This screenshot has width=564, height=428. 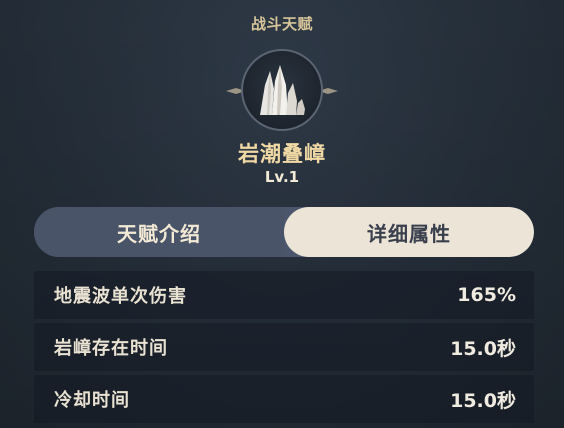 I want to click on attribute-row: 岩嶂存在时间 15.0秒, so click(x=284, y=347).